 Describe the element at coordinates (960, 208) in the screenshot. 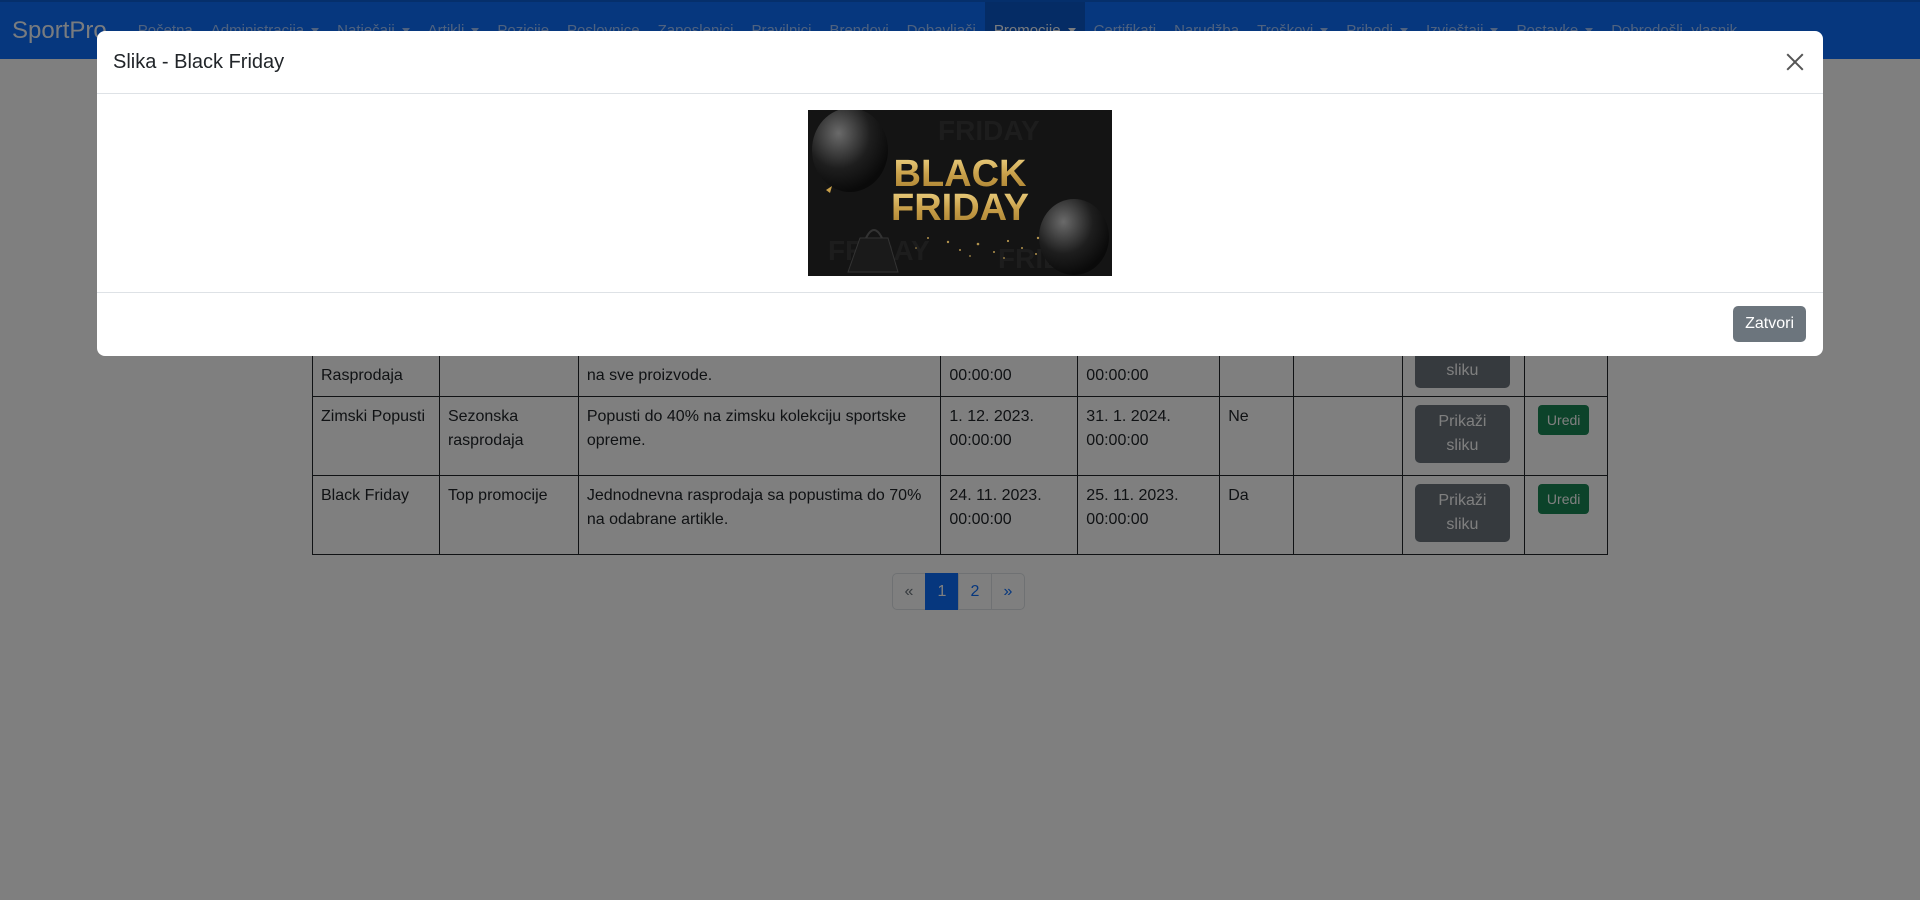

I see `banner-text-line2: FRIDAY` at that location.